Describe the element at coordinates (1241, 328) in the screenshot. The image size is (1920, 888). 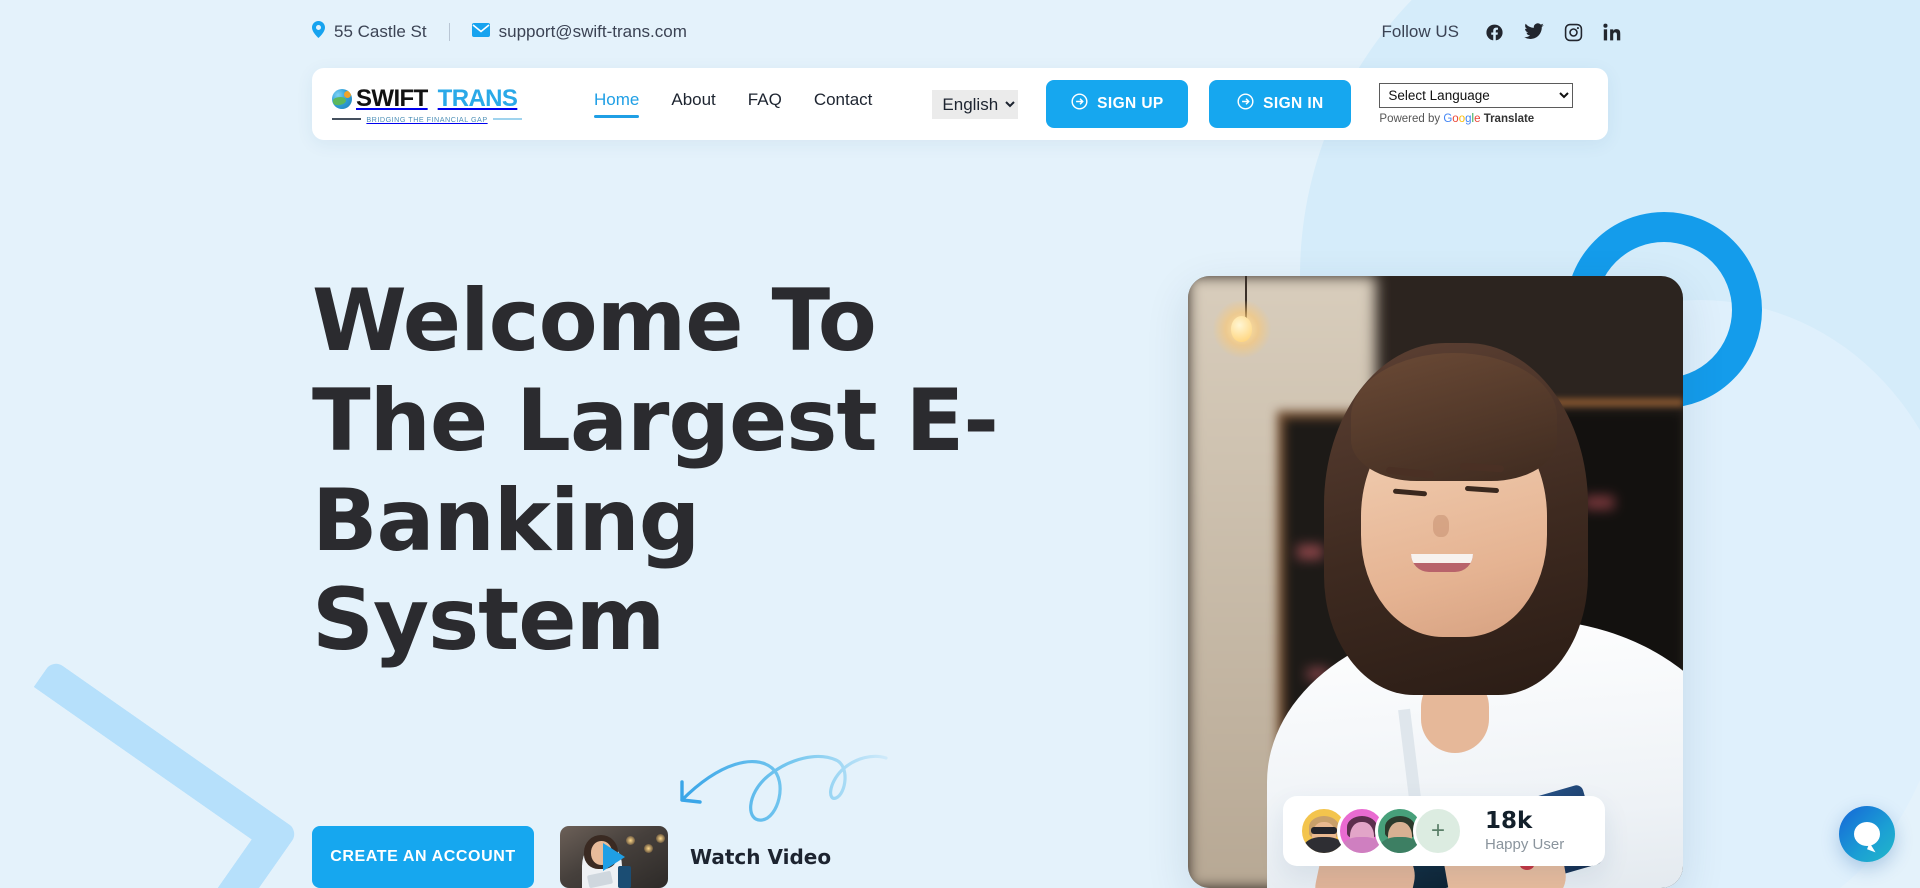
I see `scene-light-bulb-icon` at that location.